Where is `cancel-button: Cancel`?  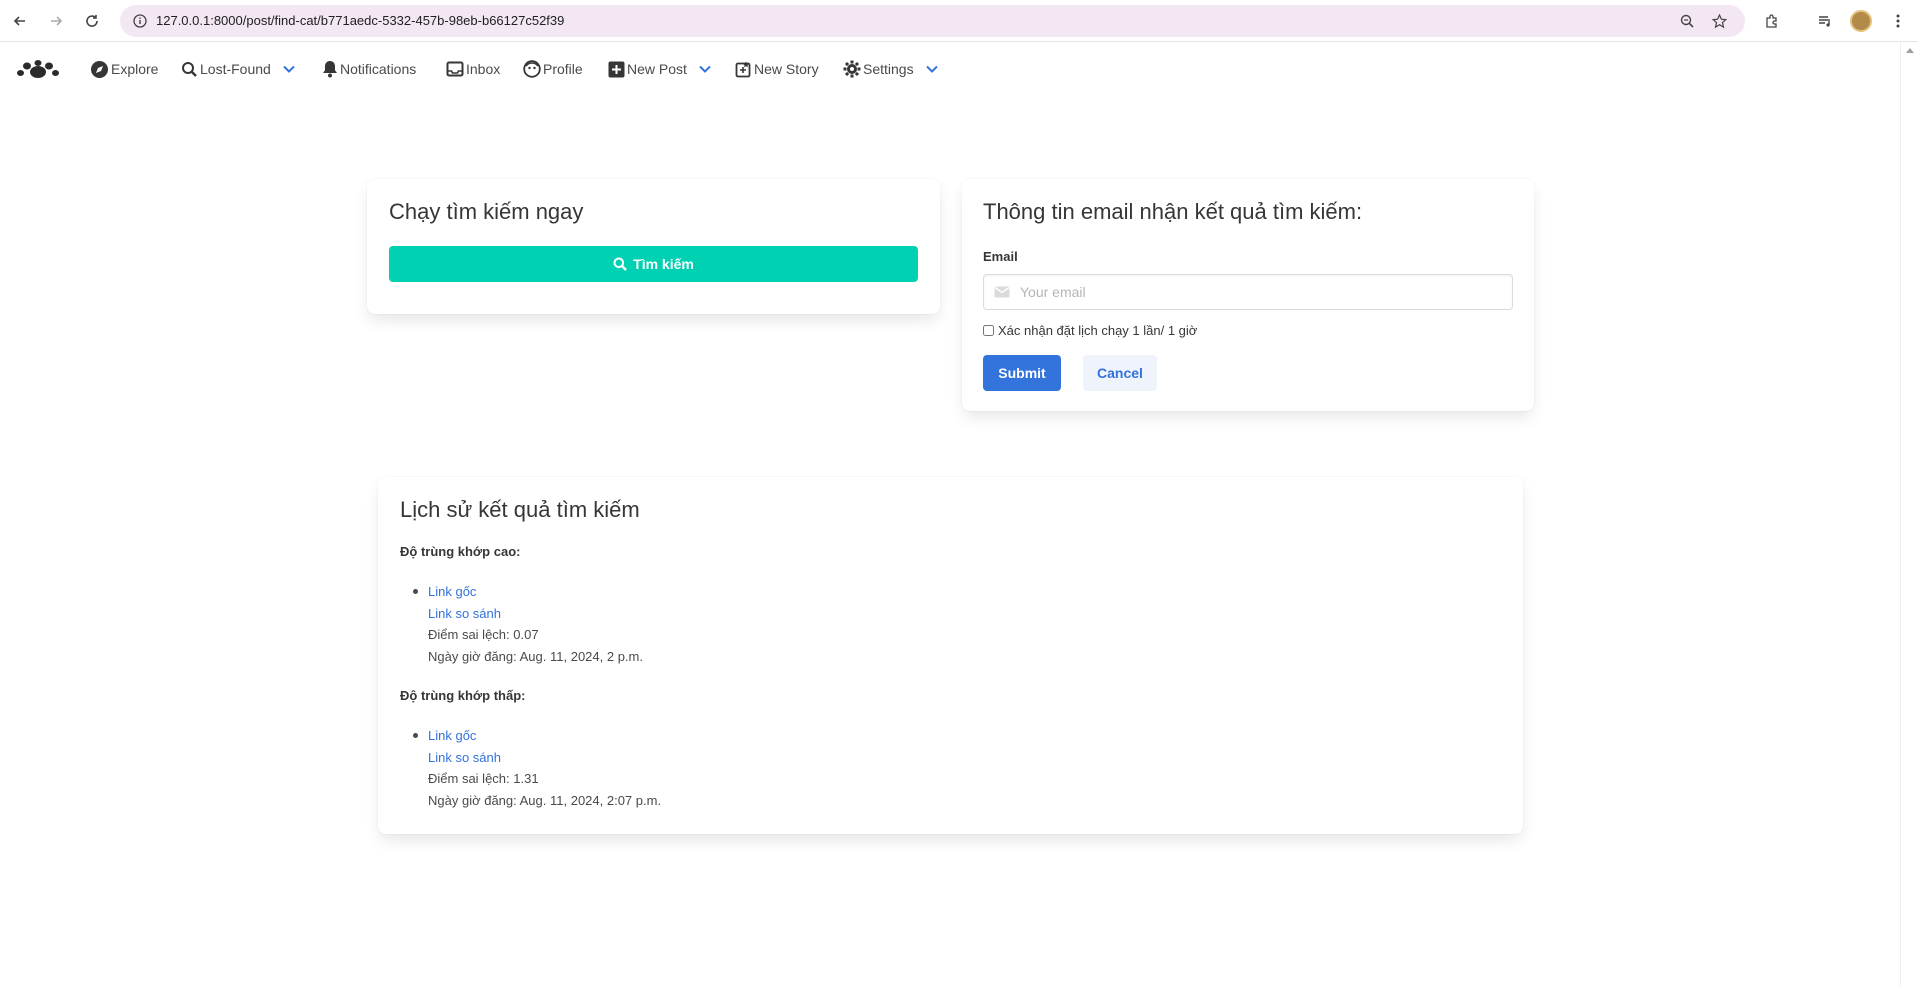 cancel-button: Cancel is located at coordinates (1120, 373).